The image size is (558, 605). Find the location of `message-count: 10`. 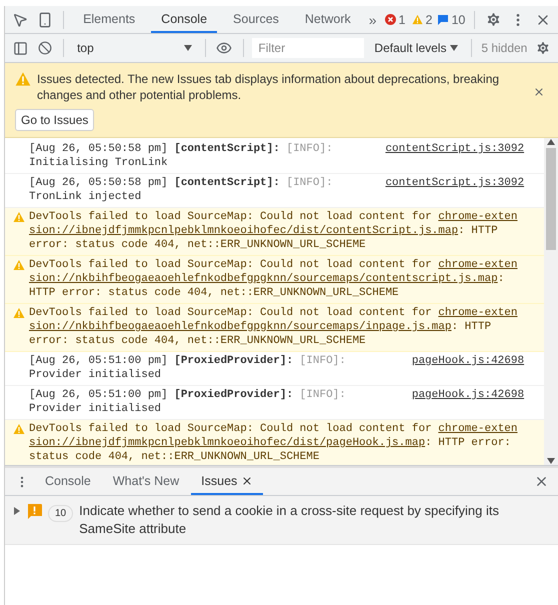

message-count: 10 is located at coordinates (458, 19).